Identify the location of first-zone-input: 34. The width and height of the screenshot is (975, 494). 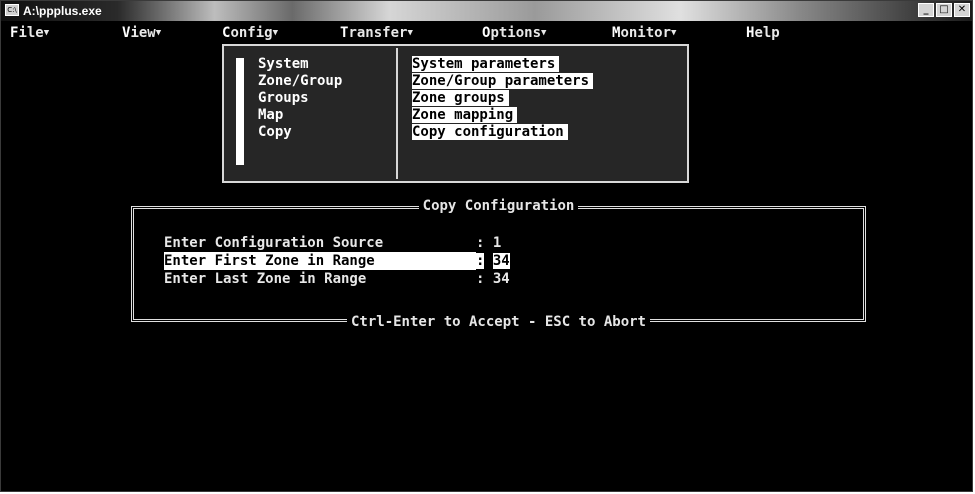
(501, 261).